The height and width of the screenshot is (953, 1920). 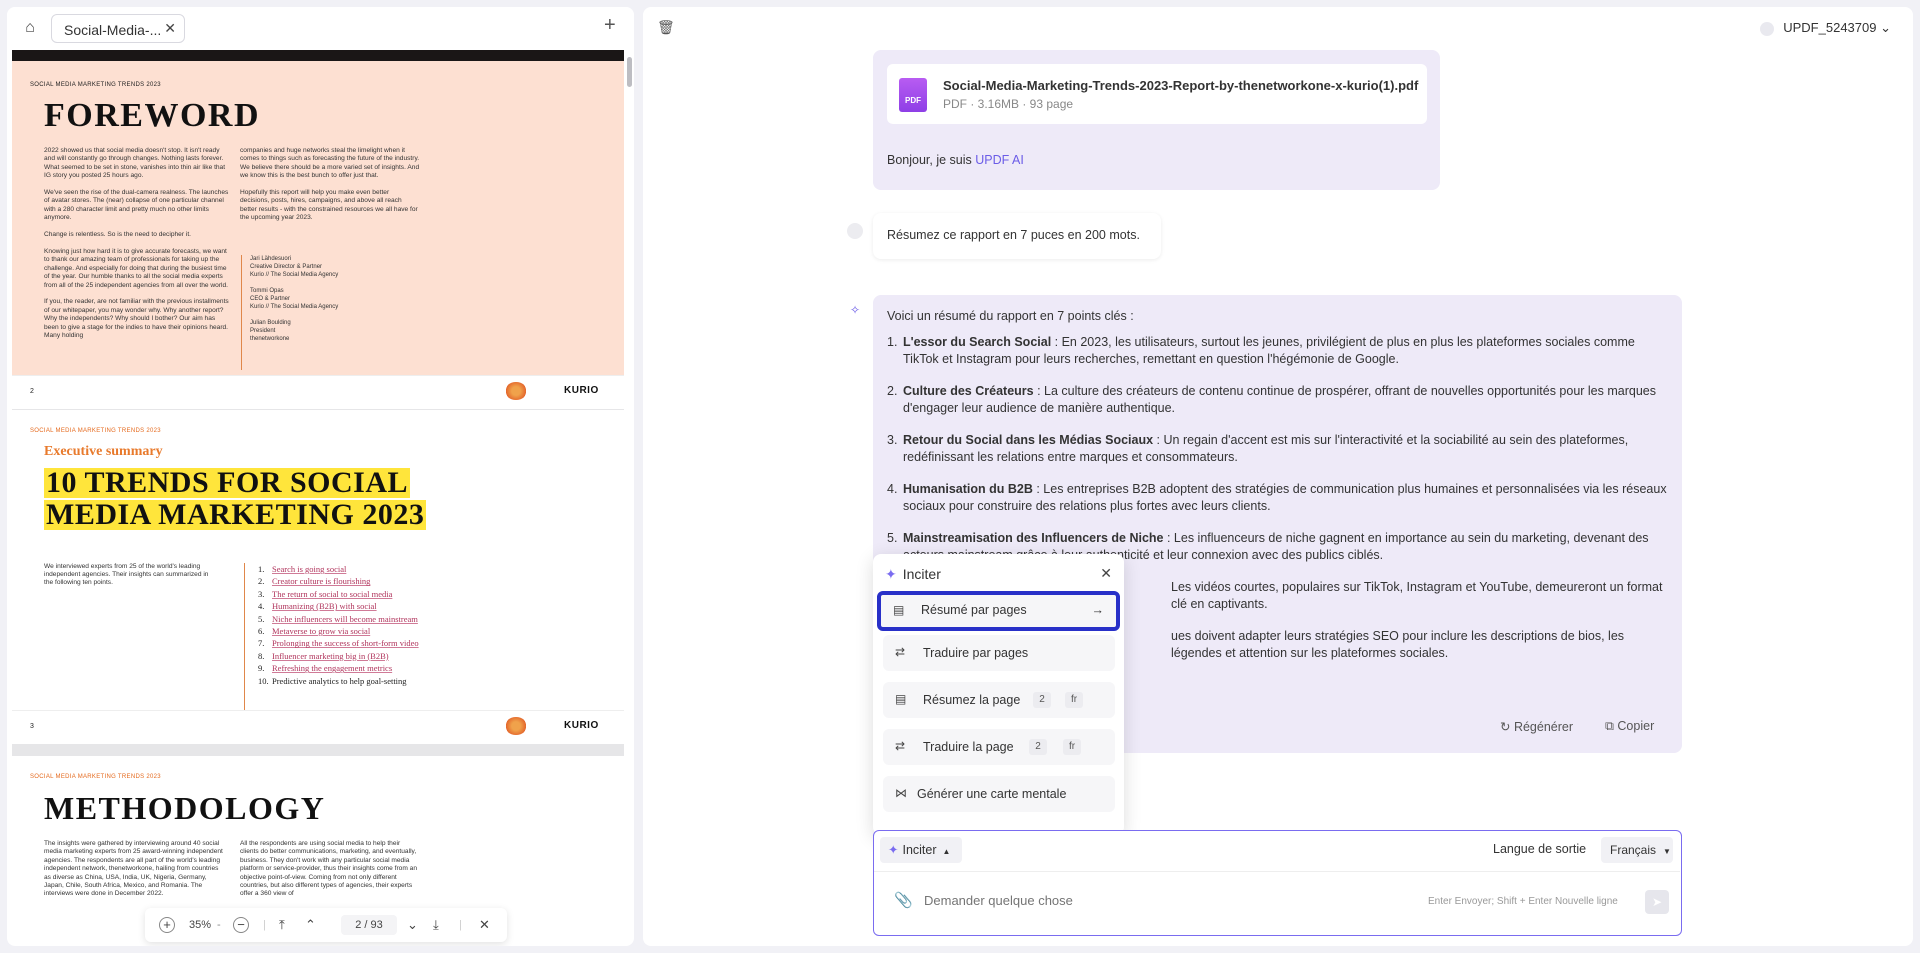 I want to click on scrollbar-thumb, so click(x=629, y=72).